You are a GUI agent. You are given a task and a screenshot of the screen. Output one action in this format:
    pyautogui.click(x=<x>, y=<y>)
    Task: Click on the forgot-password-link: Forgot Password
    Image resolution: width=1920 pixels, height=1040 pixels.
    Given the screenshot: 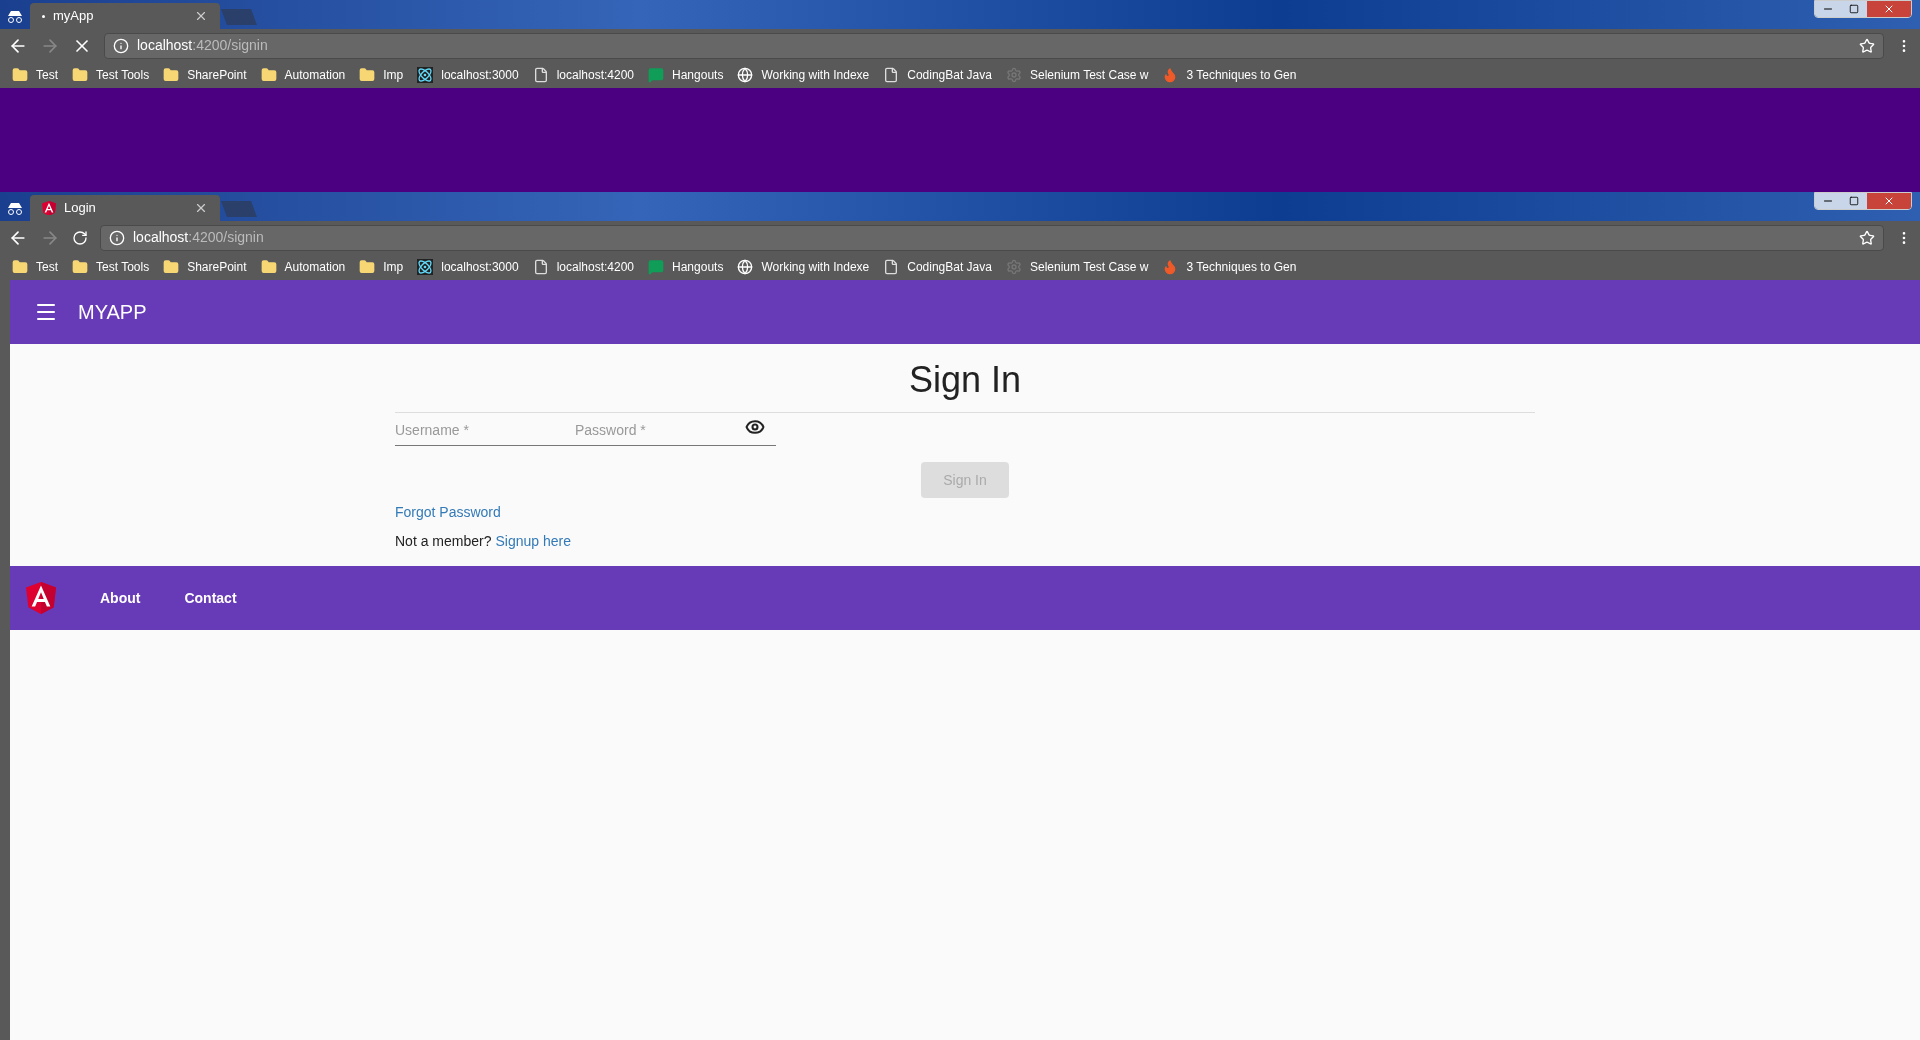 What is the action you would take?
    pyautogui.click(x=448, y=512)
    